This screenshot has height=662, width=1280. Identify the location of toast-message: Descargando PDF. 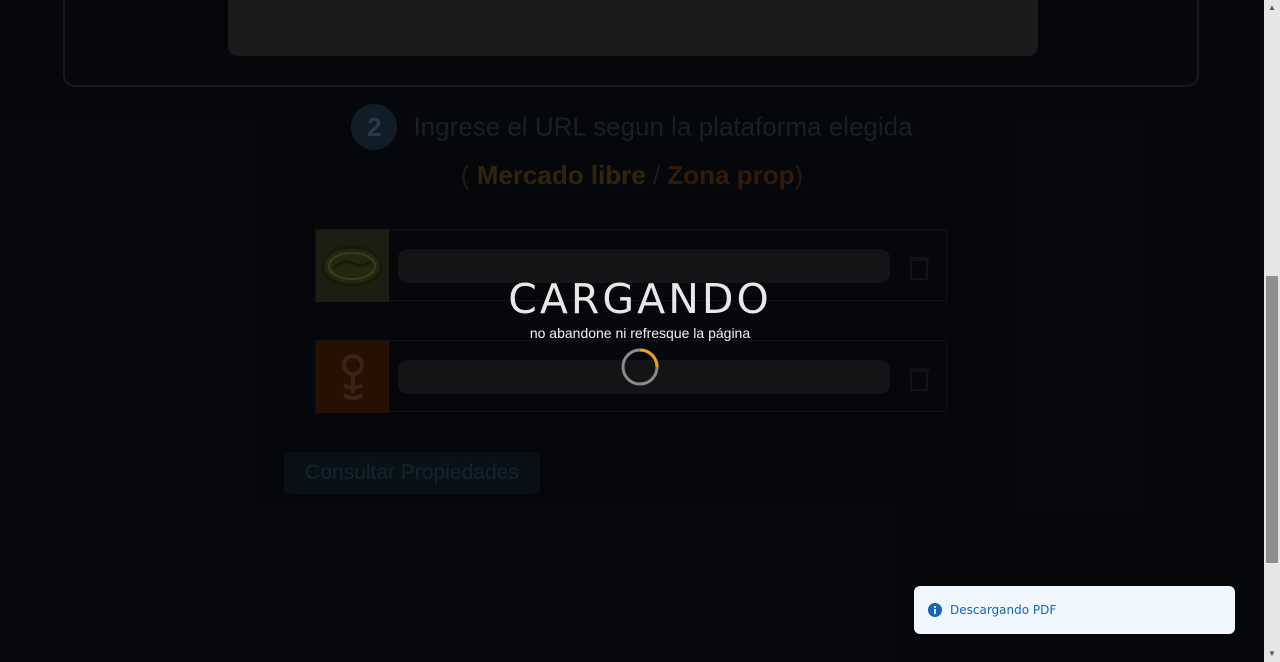
(1003, 610).